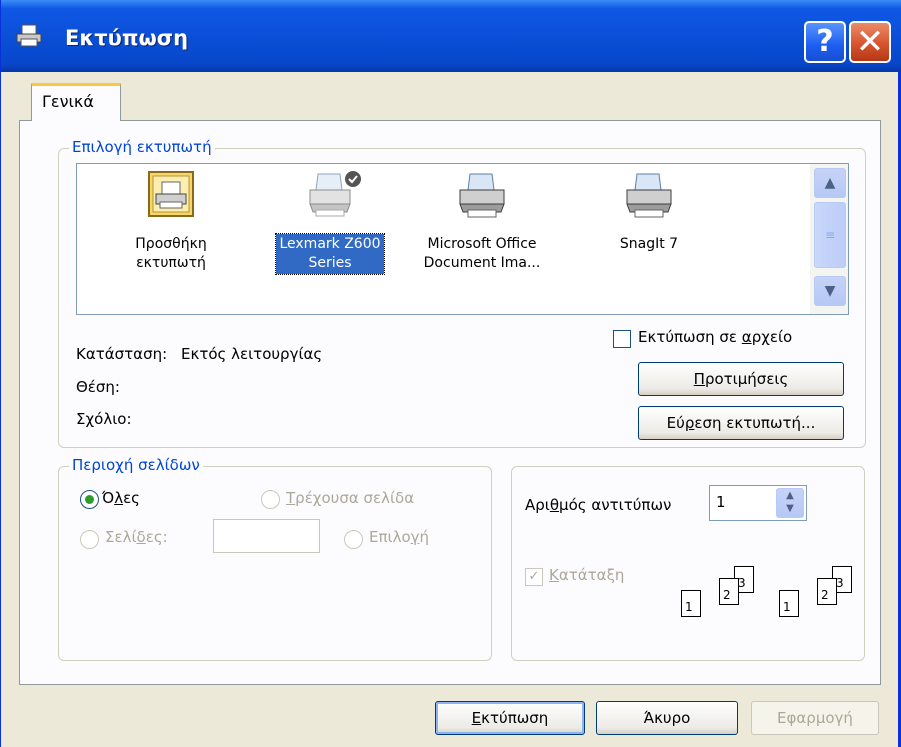 This screenshot has width=901, height=747. I want to click on scroll-thumb: ≡, so click(830, 235).